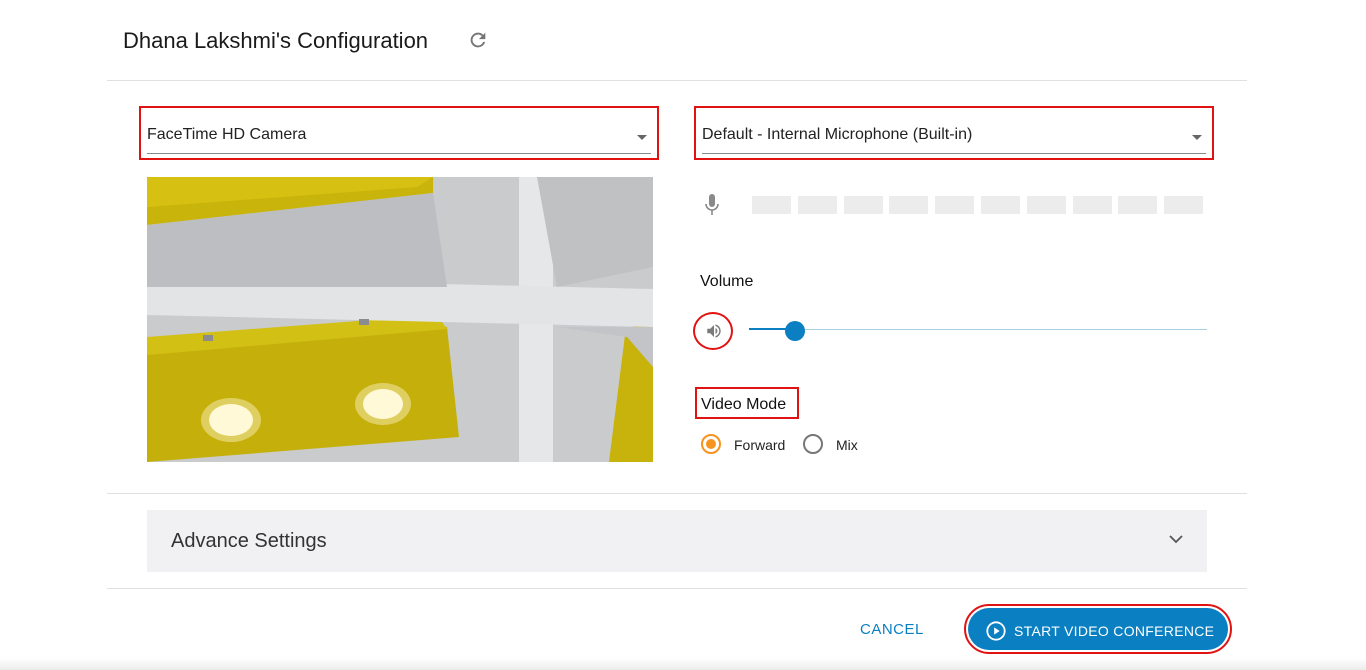 The width and height of the screenshot is (1366, 670). Describe the element at coordinates (979, 205) in the screenshot. I see `microphone-level-meter` at that location.